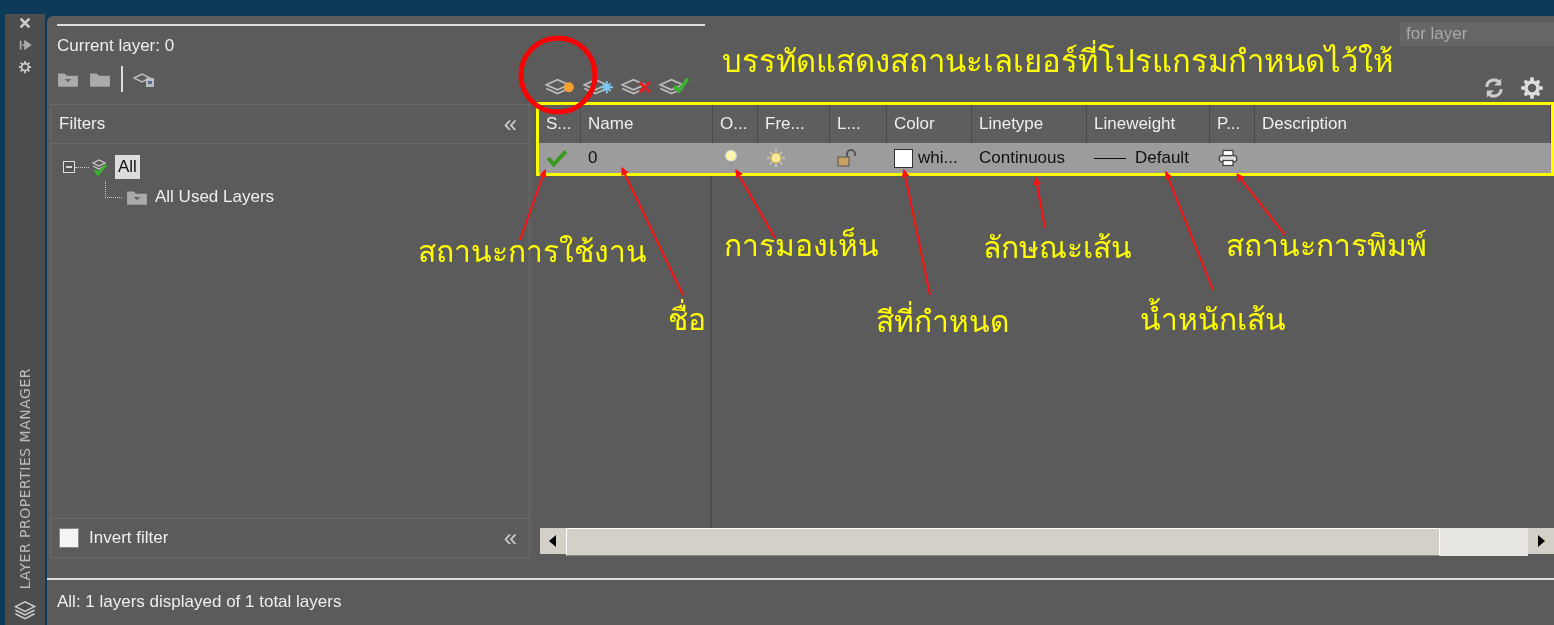 The width and height of the screenshot is (1554, 625). I want to click on table-cell: 0, so click(593, 158).